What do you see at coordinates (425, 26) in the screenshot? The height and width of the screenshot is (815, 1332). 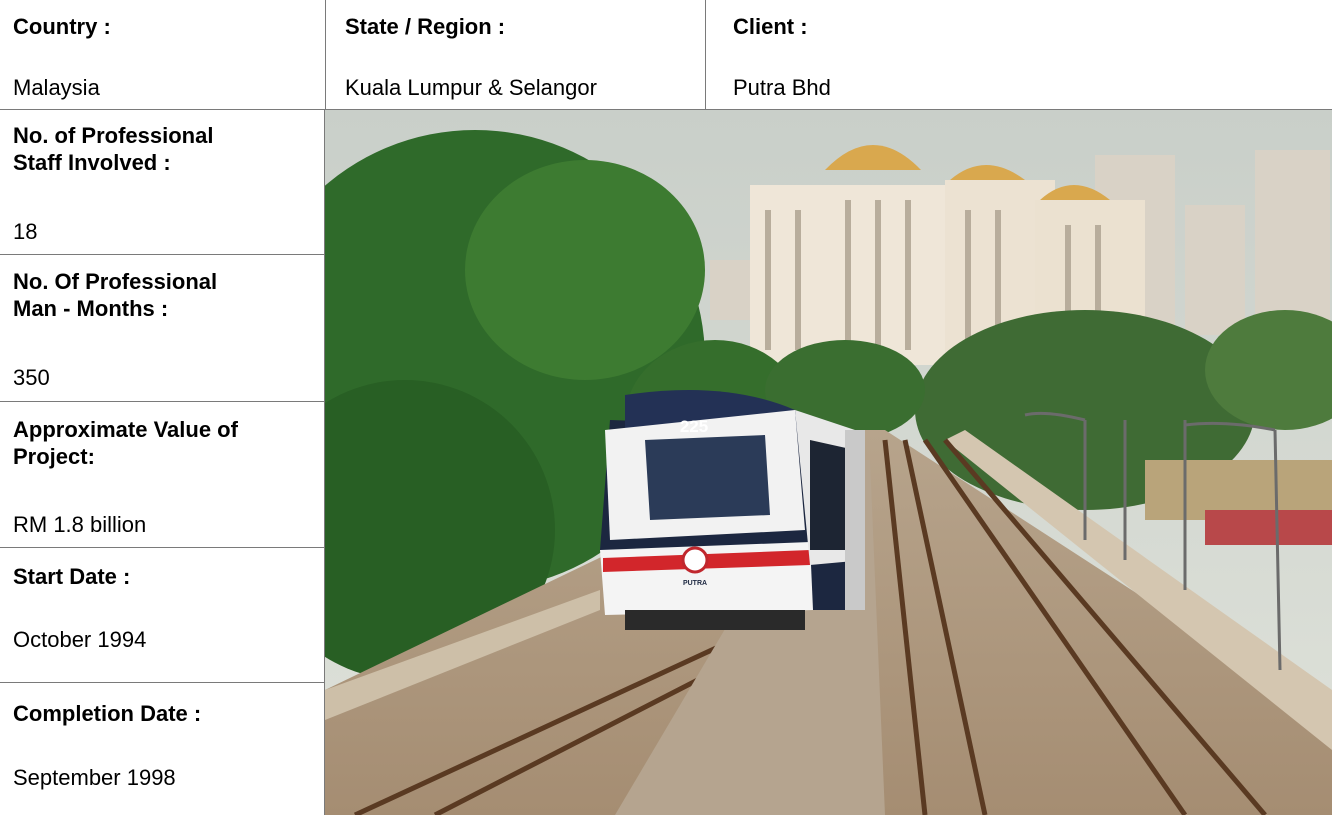 I see `state-region-label: State / Region :` at bounding box center [425, 26].